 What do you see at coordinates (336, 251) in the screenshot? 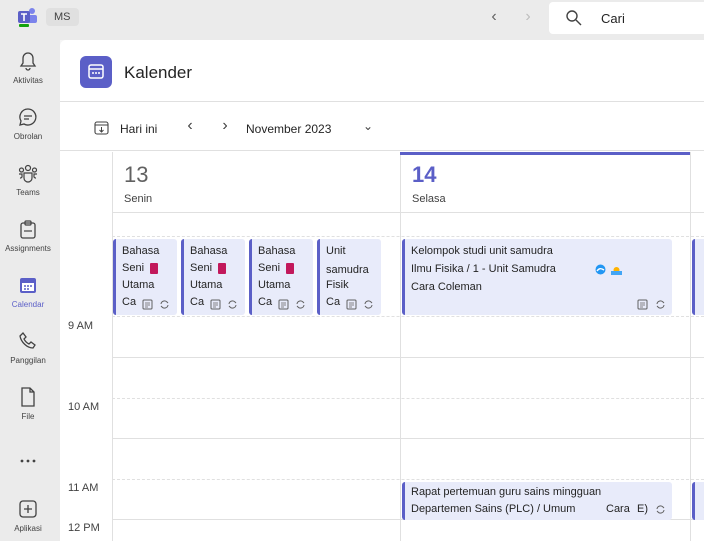
I see `event-title: Unit` at bounding box center [336, 251].